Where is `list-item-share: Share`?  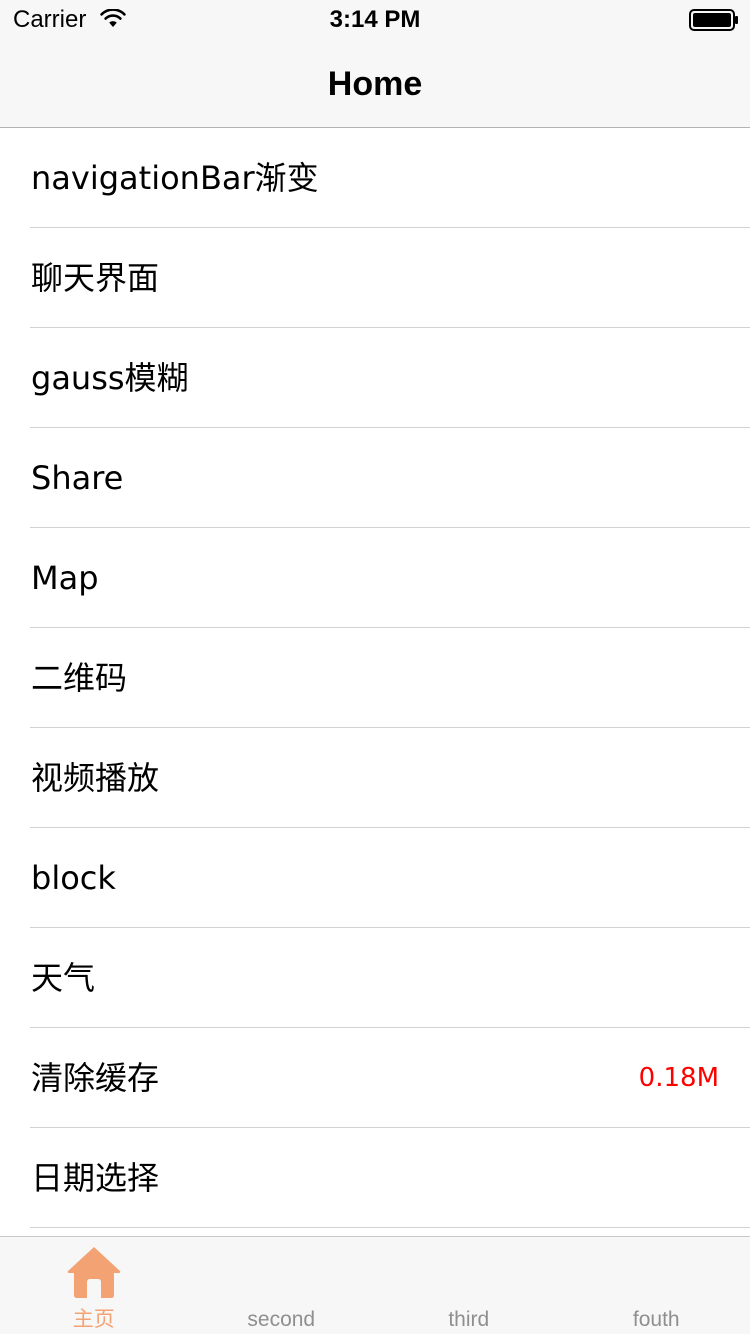 list-item-share: Share is located at coordinates (375, 478).